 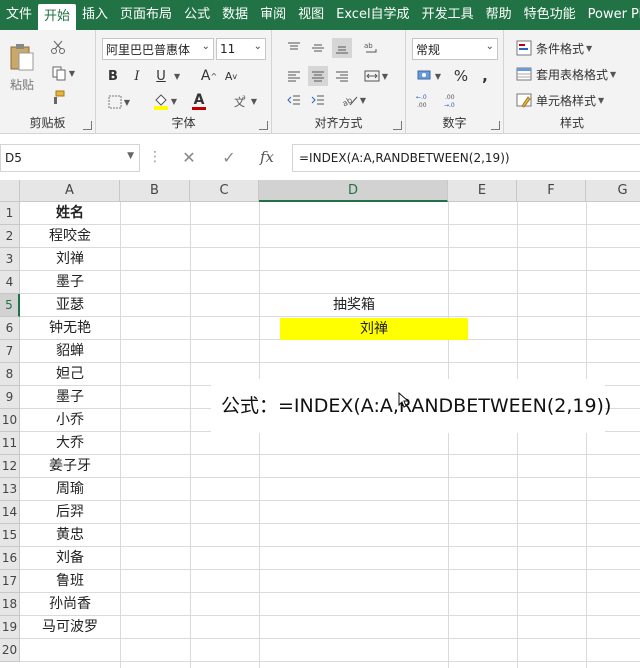 What do you see at coordinates (10, 374) in the screenshot?
I see `row-header-8: 8` at bounding box center [10, 374].